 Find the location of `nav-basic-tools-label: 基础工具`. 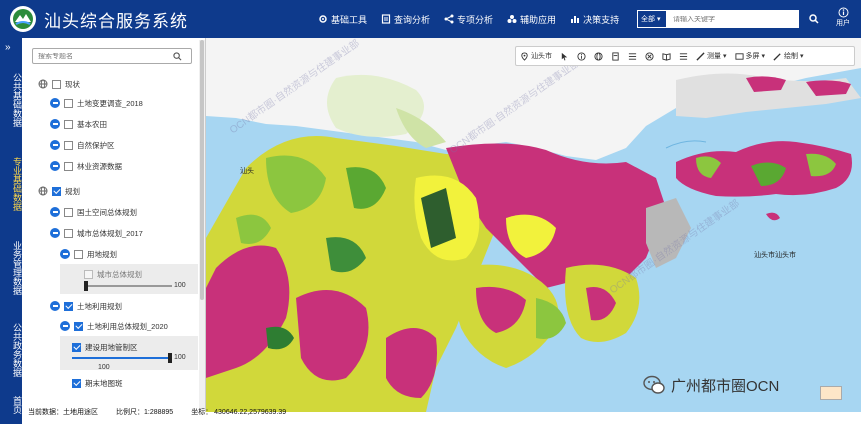

nav-basic-tools-label: 基础工具 is located at coordinates (349, 19).